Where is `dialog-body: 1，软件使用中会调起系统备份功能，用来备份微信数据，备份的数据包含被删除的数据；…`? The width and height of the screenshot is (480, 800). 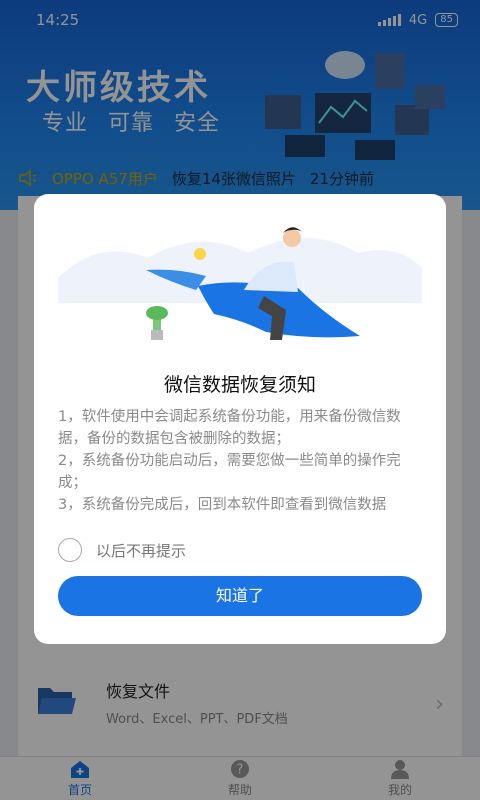
dialog-body: 1，软件使用中会调起系统备份功能，用来备份微信数据，备份的数据包含被删除的数据；… is located at coordinates (240, 461).